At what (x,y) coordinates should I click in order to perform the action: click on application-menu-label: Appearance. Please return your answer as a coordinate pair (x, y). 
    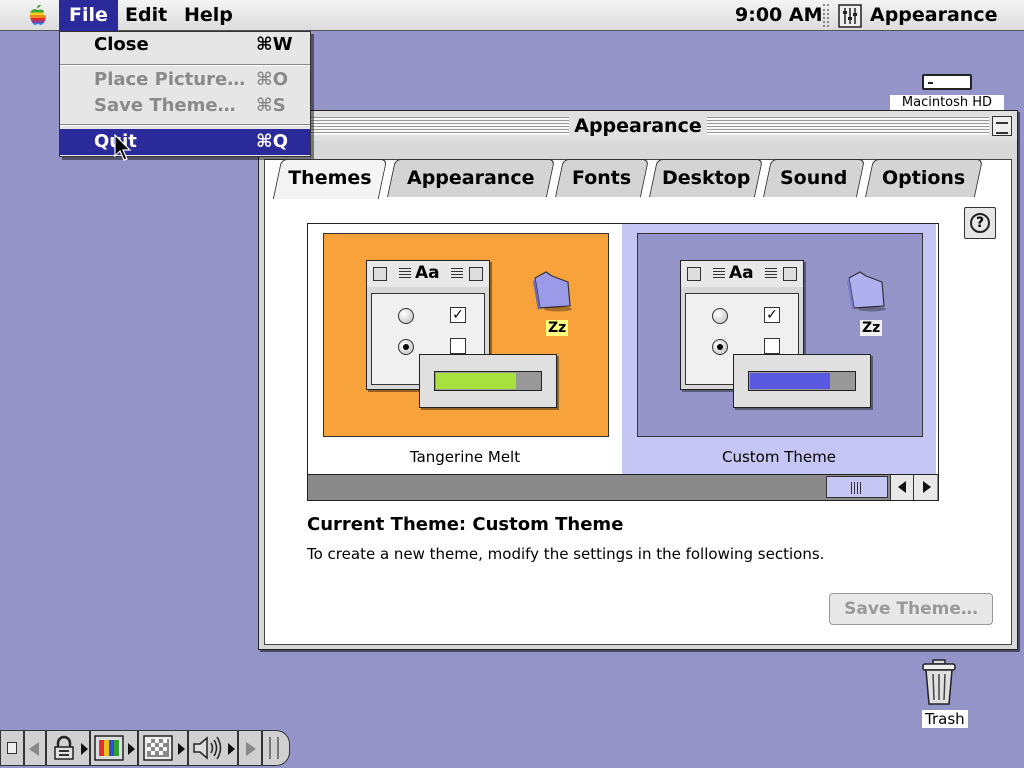
    Looking at the image, I should click on (933, 15).